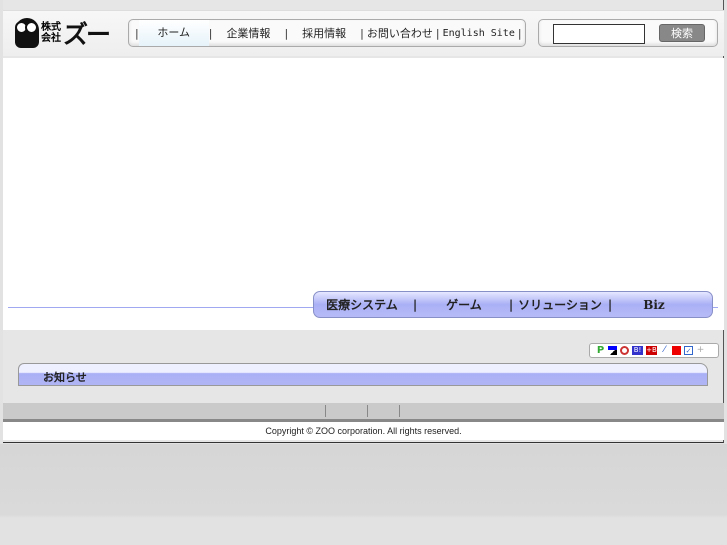 This screenshot has width=727, height=545. Describe the element at coordinates (173, 33) in the screenshot. I see `nav-home: ホーム` at that location.